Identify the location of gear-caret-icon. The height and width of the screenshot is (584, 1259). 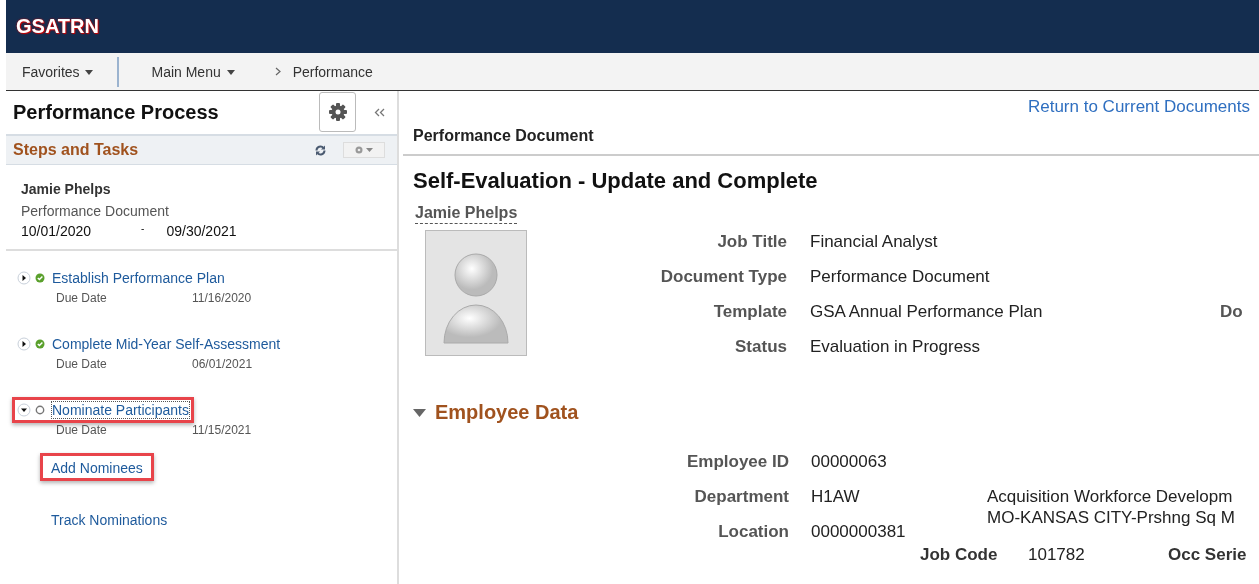
(364, 150).